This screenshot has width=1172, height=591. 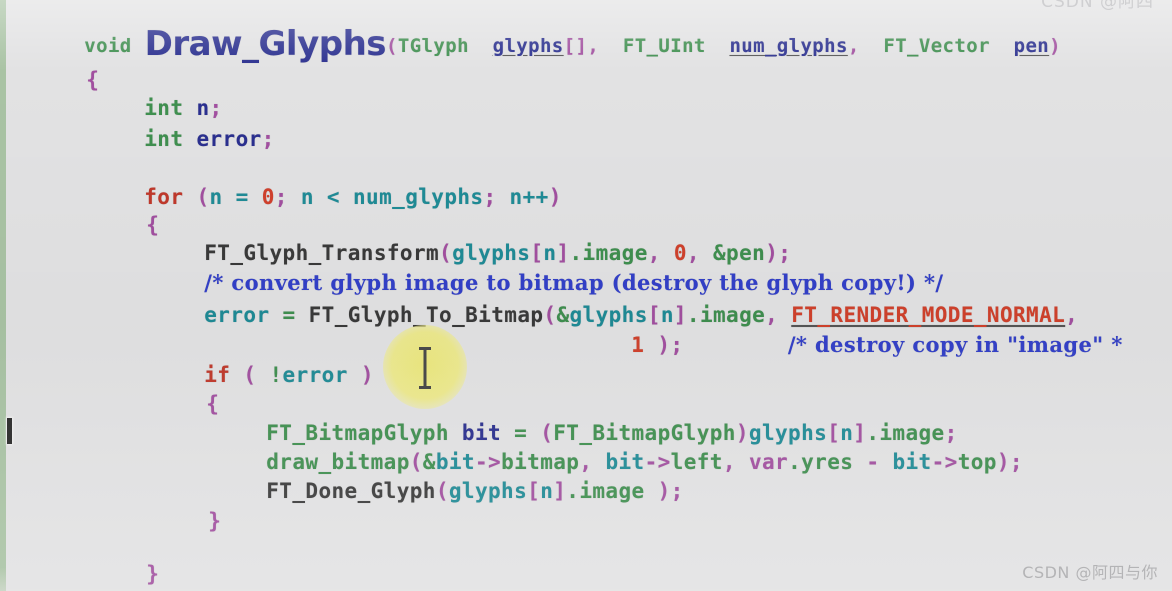 I want to click on gutter-caret-marker, so click(x=9, y=431).